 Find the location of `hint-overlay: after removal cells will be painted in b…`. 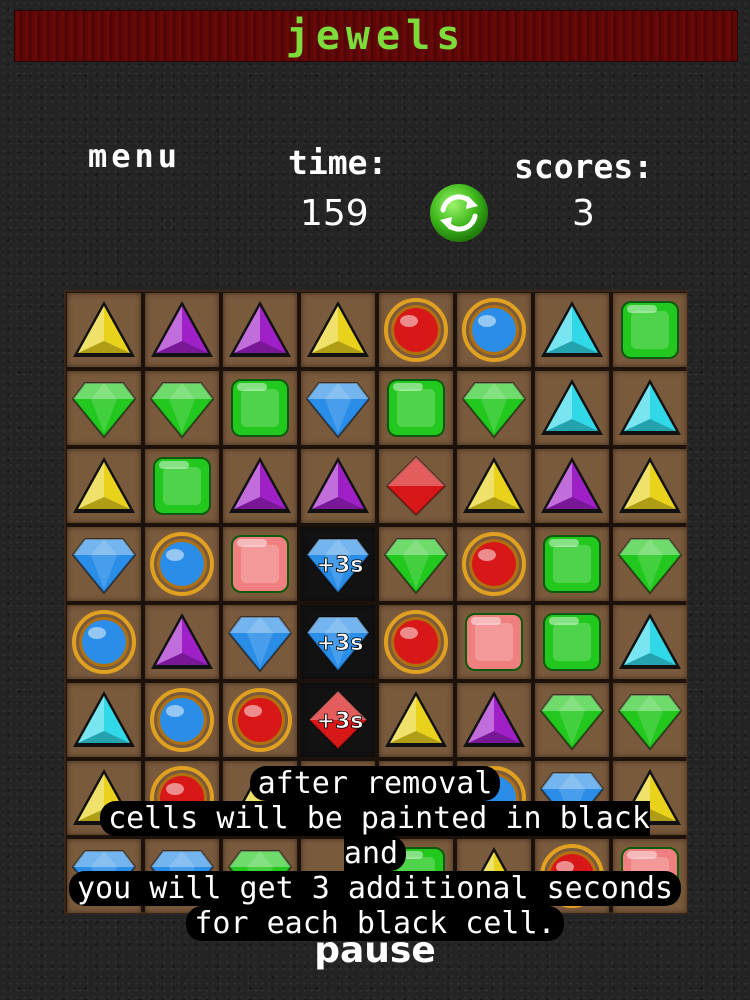

hint-overlay: after removal cells will be painted in b… is located at coordinates (375, 853).